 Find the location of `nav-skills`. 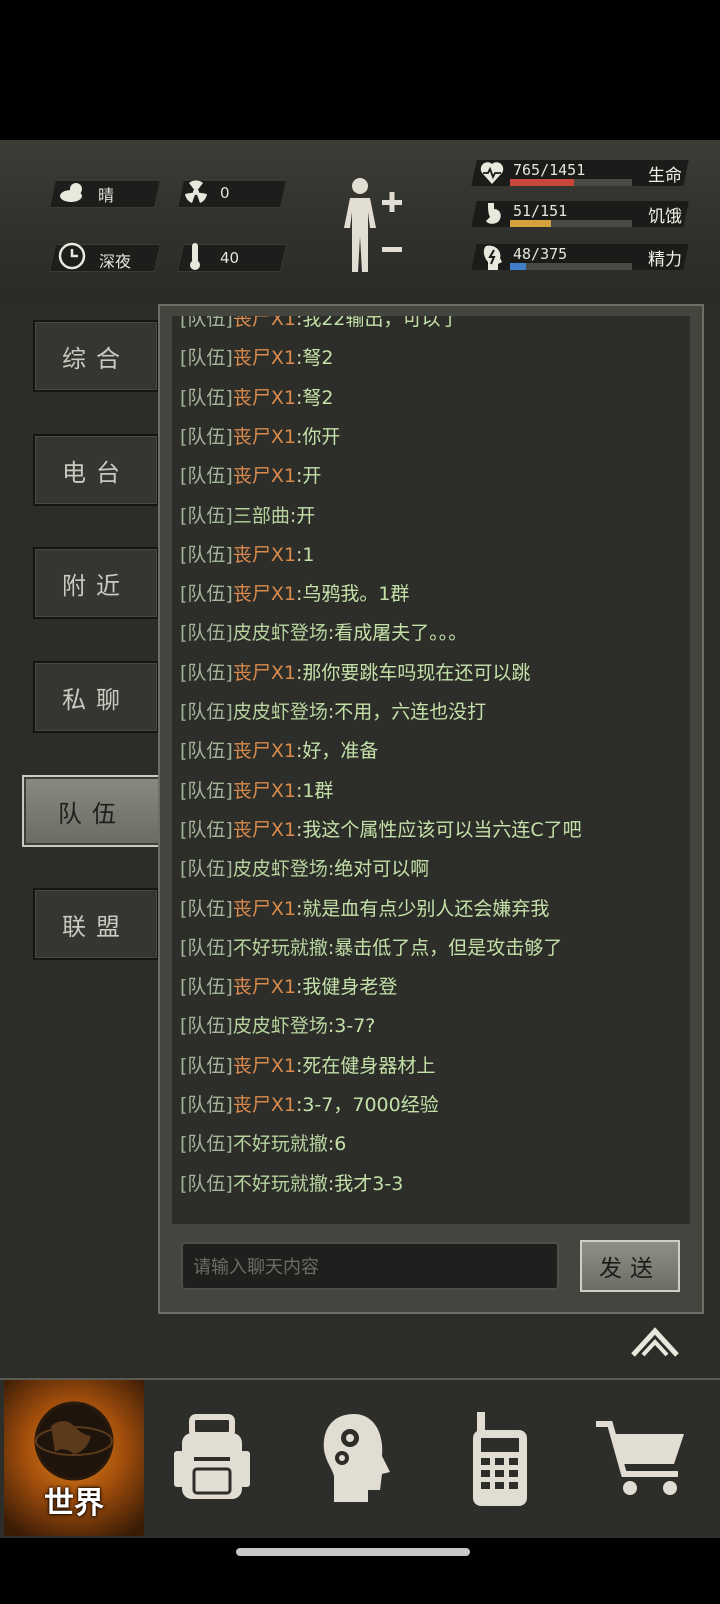

nav-skills is located at coordinates (356, 1458).